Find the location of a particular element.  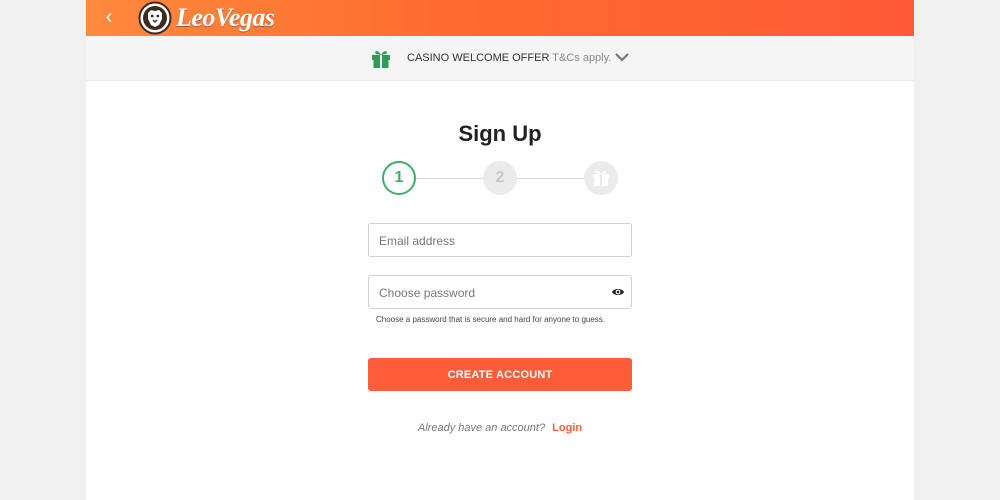

page-title: Sign Up is located at coordinates (500, 133).